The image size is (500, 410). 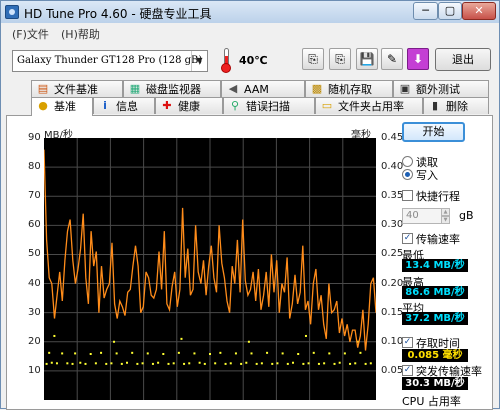 I want to click on copy-icon: ⎘, so click(x=313, y=59).